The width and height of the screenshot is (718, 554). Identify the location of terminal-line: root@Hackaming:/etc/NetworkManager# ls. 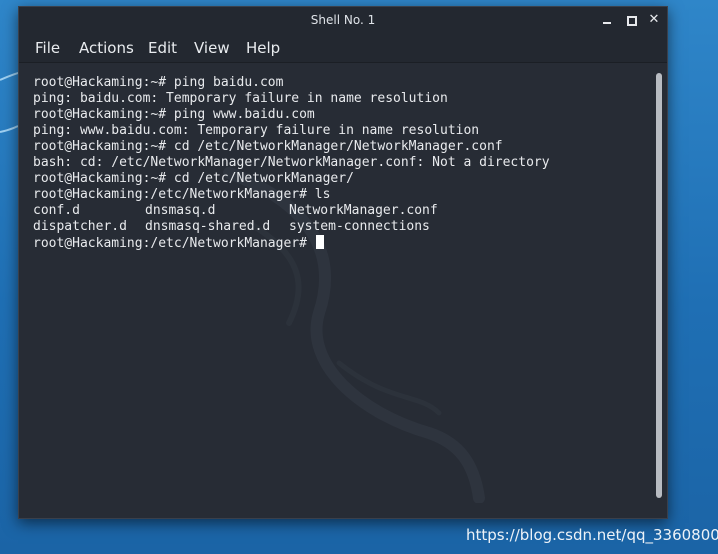
(182, 194).